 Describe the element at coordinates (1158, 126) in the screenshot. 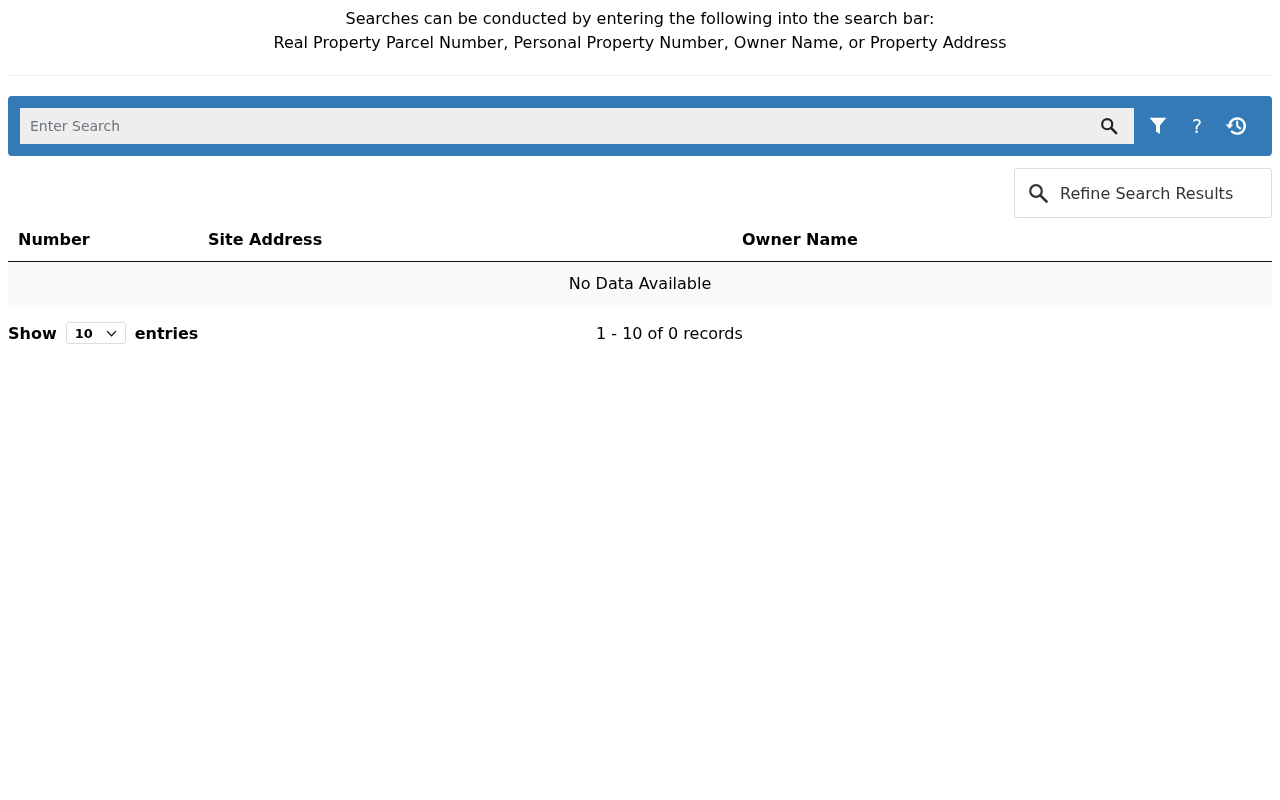

I see `filter-icon` at that location.